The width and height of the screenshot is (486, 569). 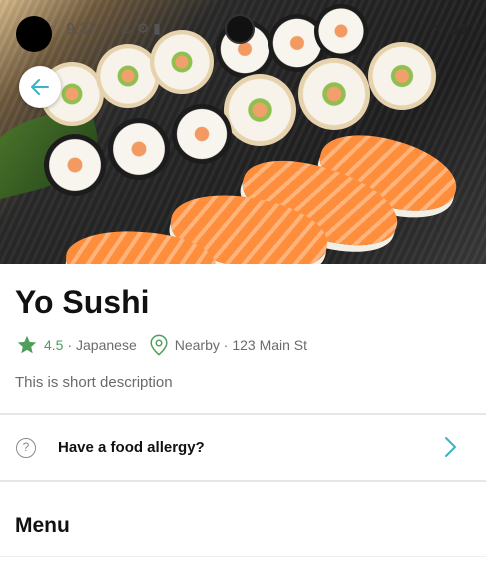 What do you see at coordinates (439, 28) in the screenshot?
I see `wifi-icon: ▼` at bounding box center [439, 28].